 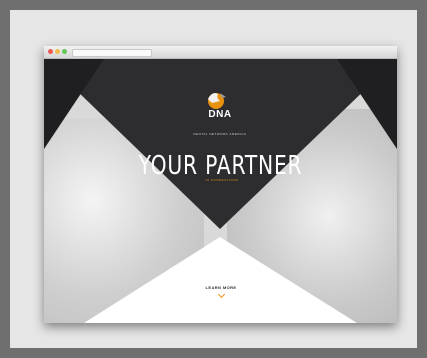 What do you see at coordinates (220, 52) in the screenshot?
I see `browser-titlebar` at bounding box center [220, 52].